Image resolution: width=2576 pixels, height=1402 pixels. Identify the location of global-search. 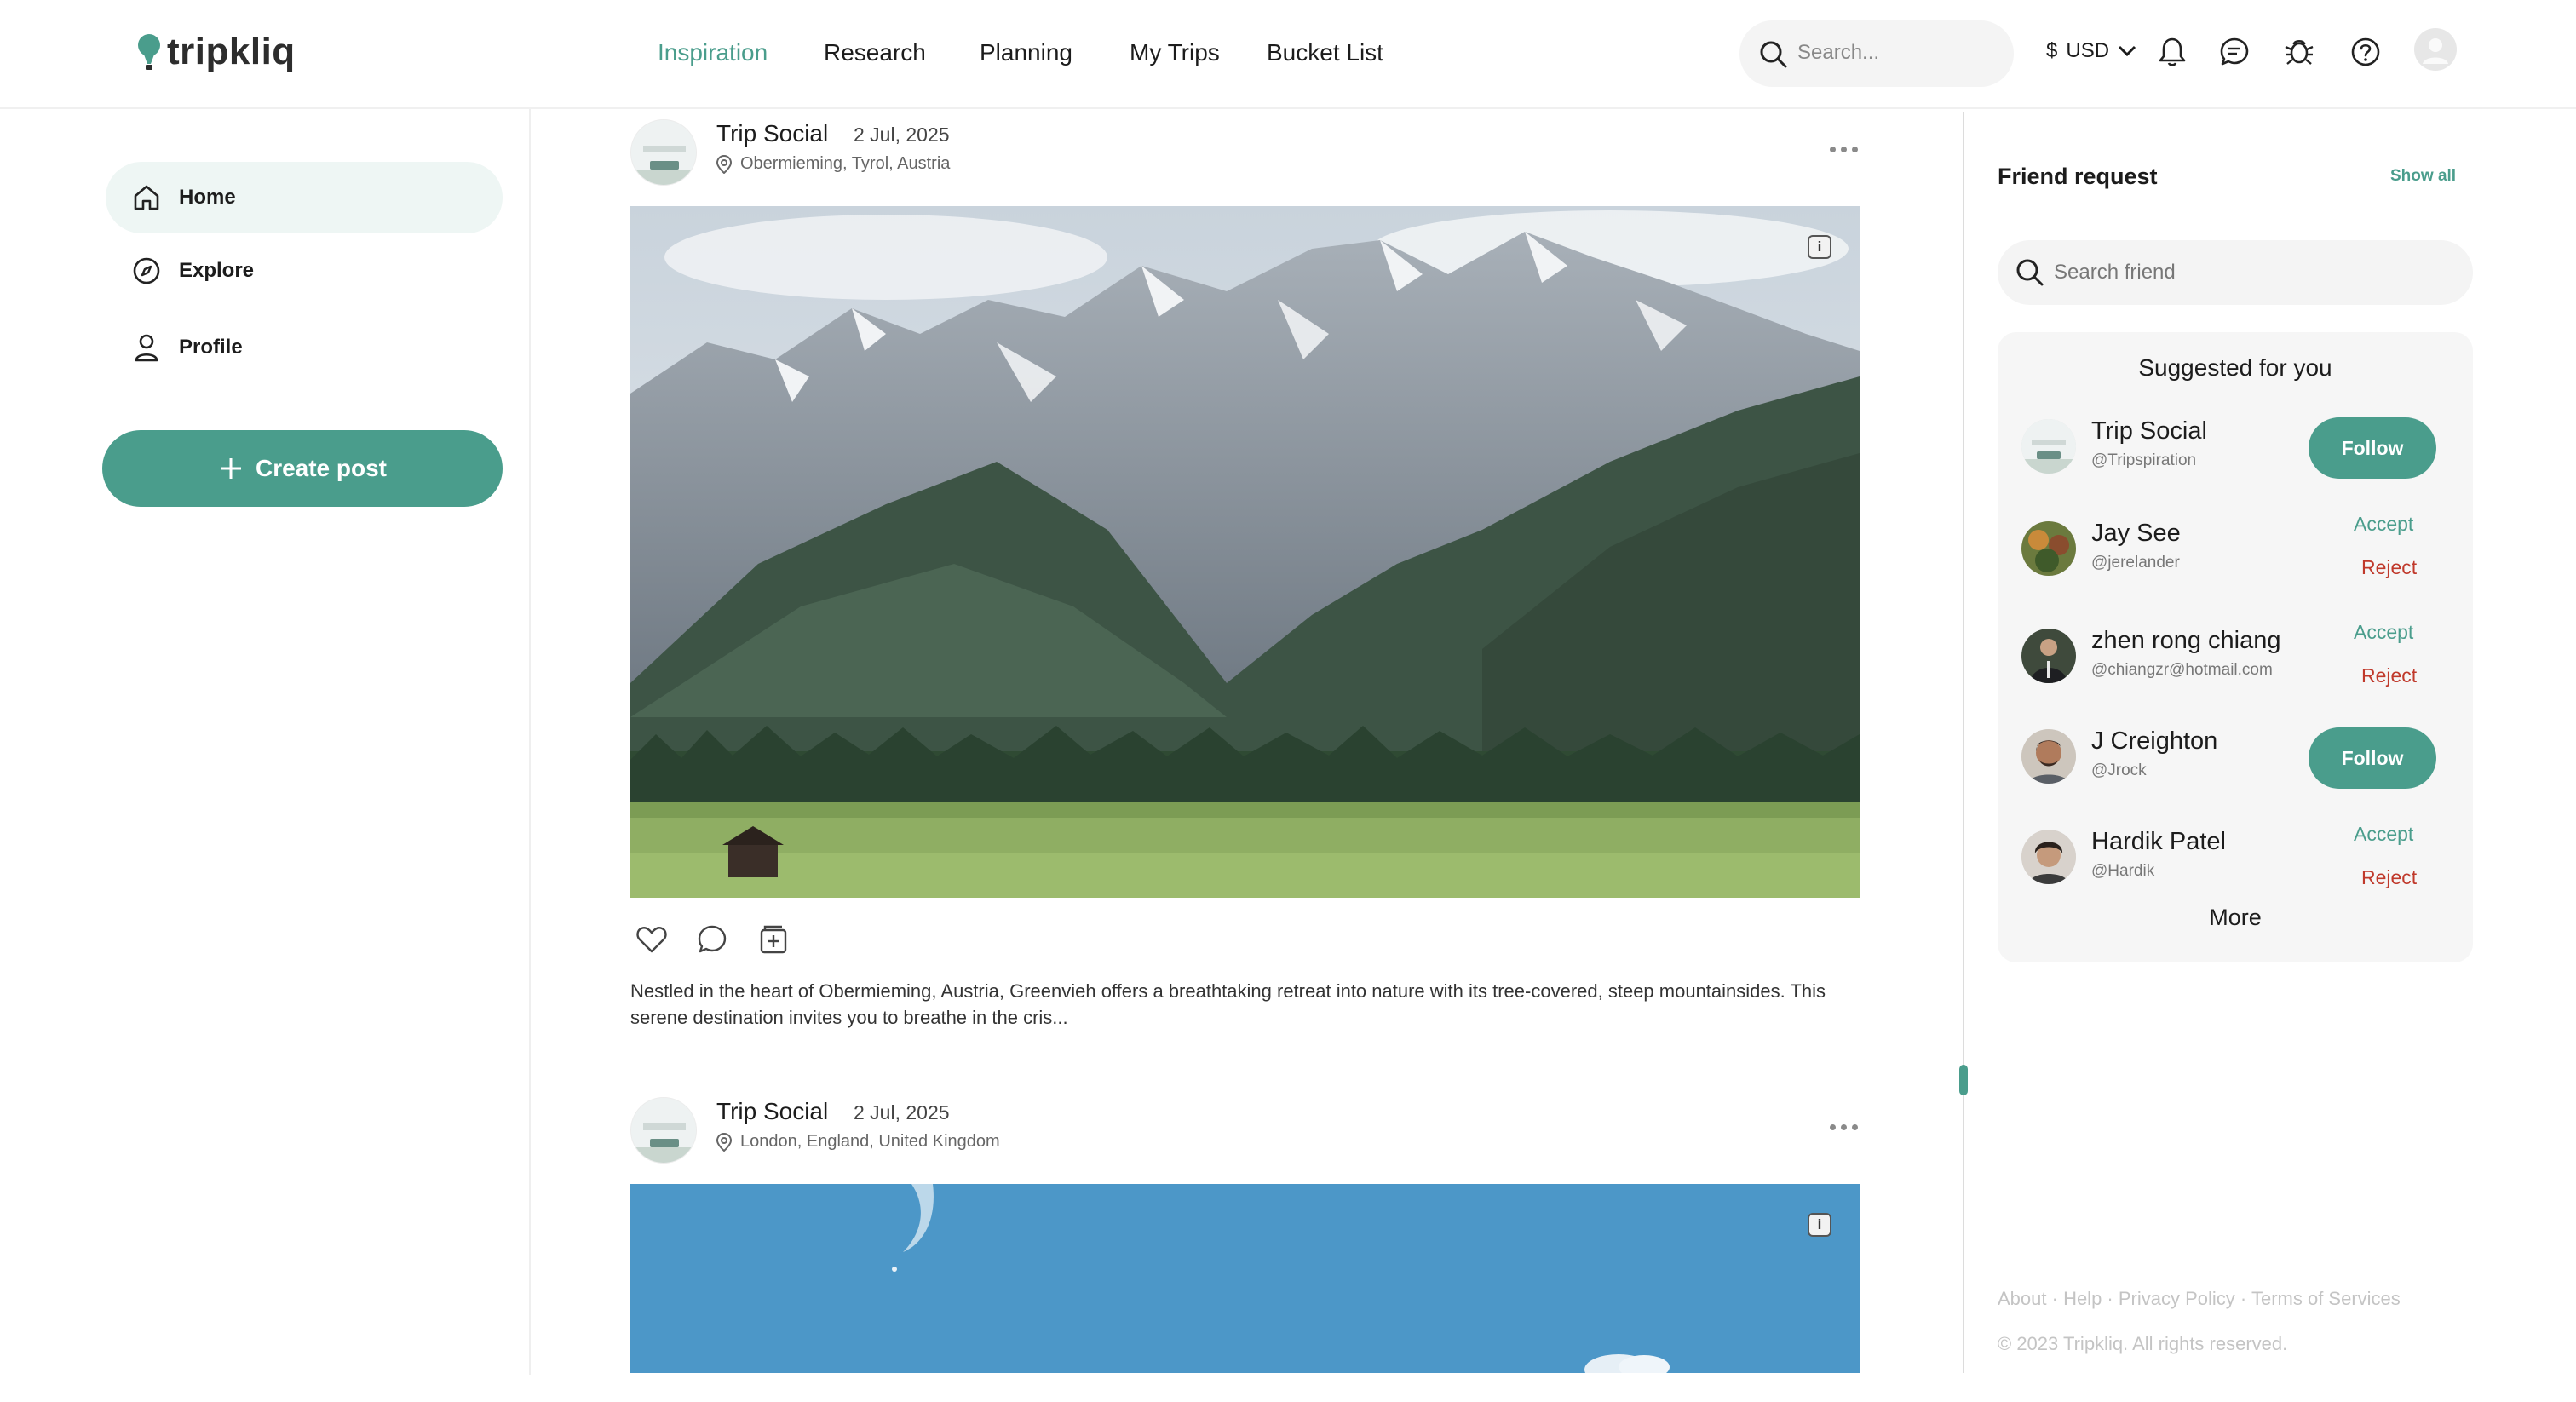
(1876, 53).